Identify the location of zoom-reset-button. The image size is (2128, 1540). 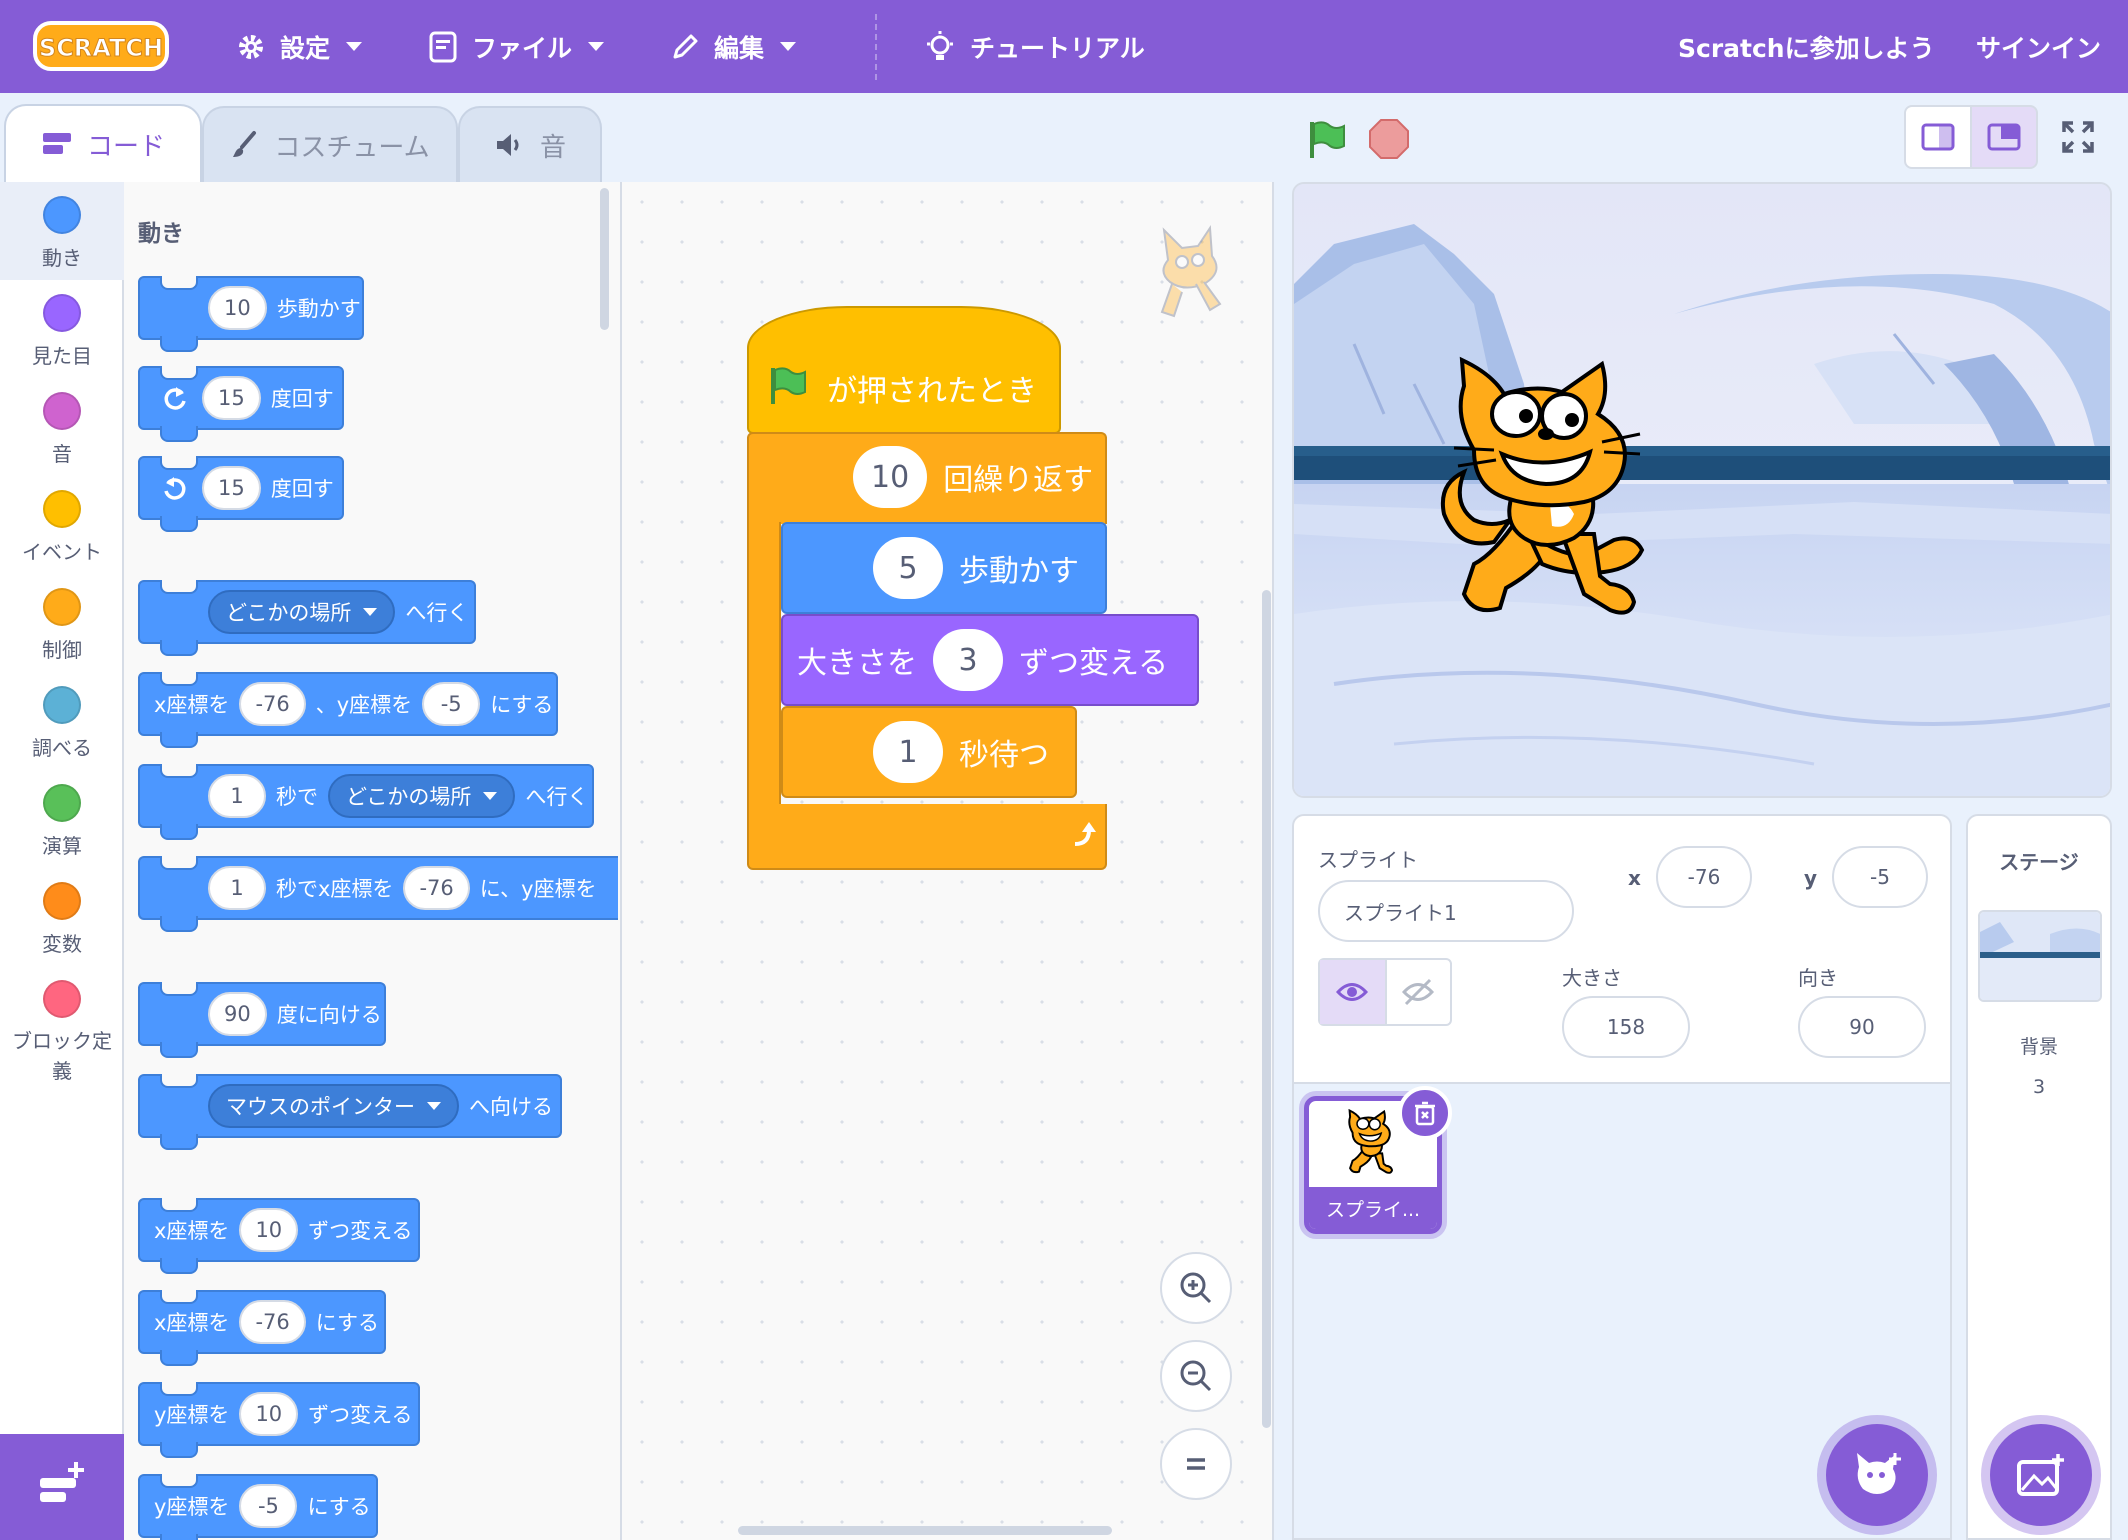
(1196, 1464).